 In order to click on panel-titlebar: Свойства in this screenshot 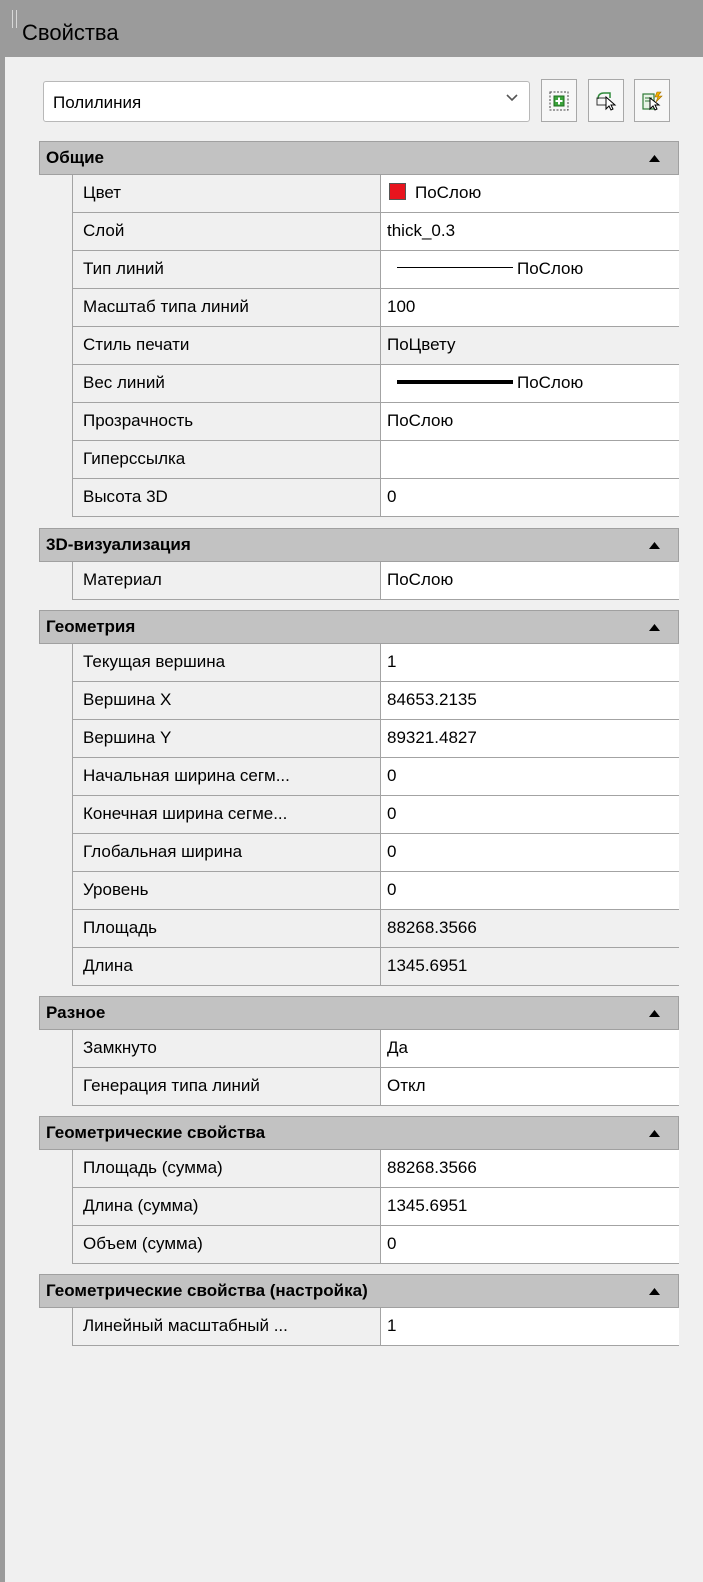, I will do `click(351, 28)`.